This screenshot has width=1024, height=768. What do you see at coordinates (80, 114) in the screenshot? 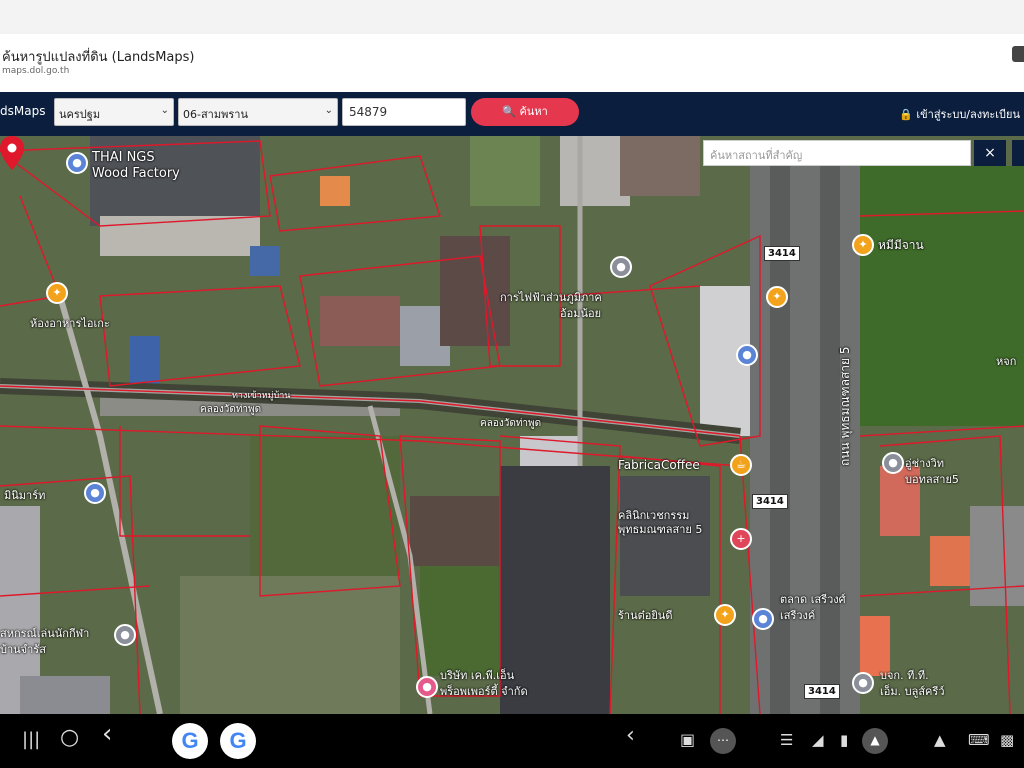
I see `province-select-value: นครปฐม` at bounding box center [80, 114].